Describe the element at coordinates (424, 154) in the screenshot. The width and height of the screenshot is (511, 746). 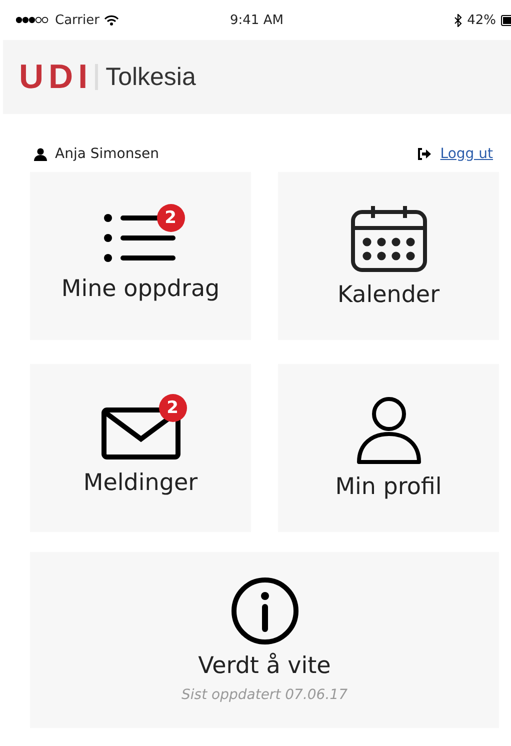
I see `logout-icon` at that location.